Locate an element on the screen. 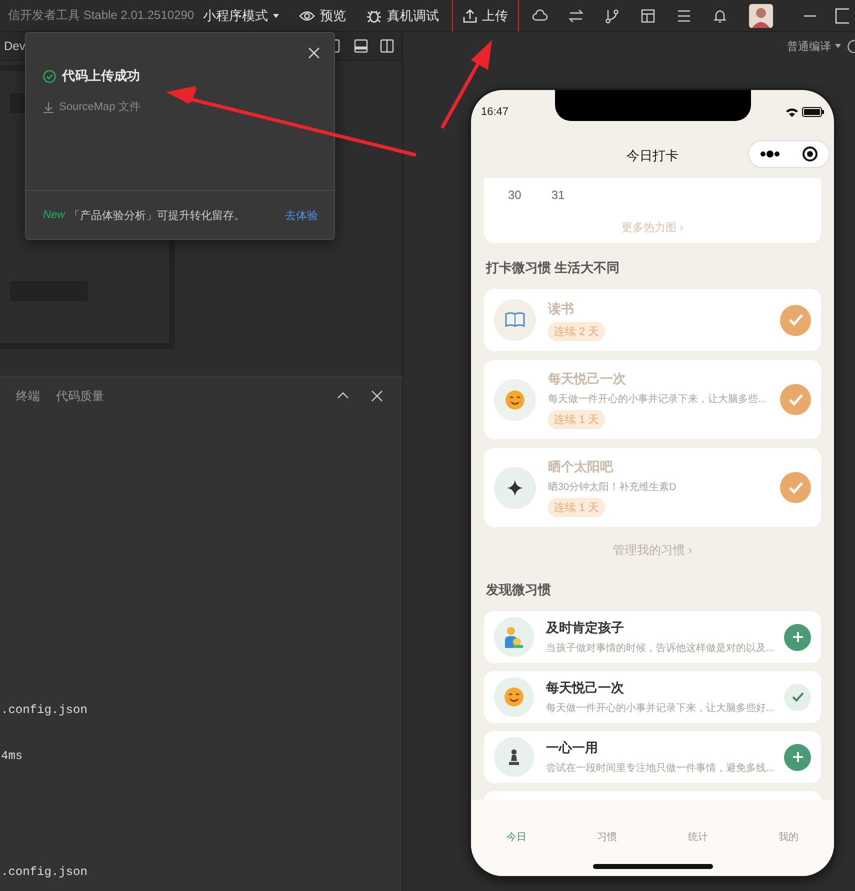 The image size is (855, 891). habit-name: 晒个太阳吧 is located at coordinates (581, 467).